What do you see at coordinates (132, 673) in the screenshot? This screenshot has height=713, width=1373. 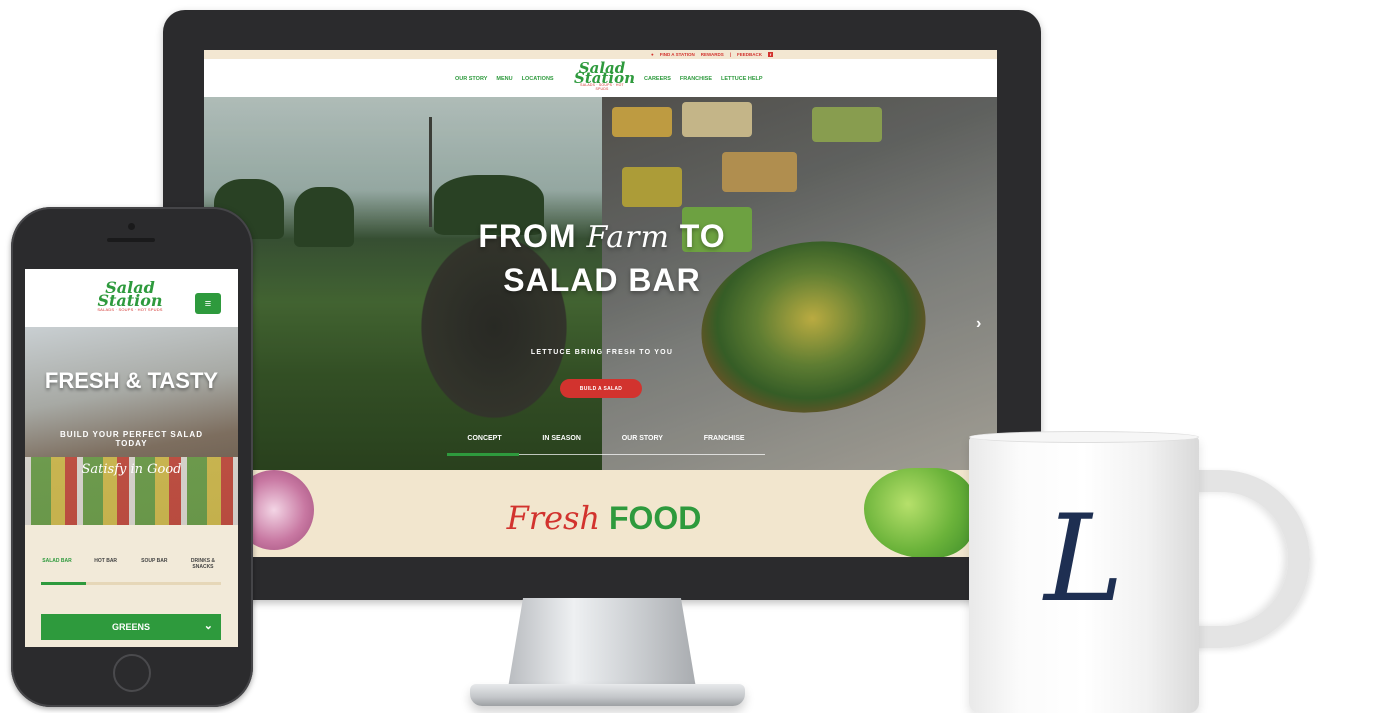 I see `home-button` at bounding box center [132, 673].